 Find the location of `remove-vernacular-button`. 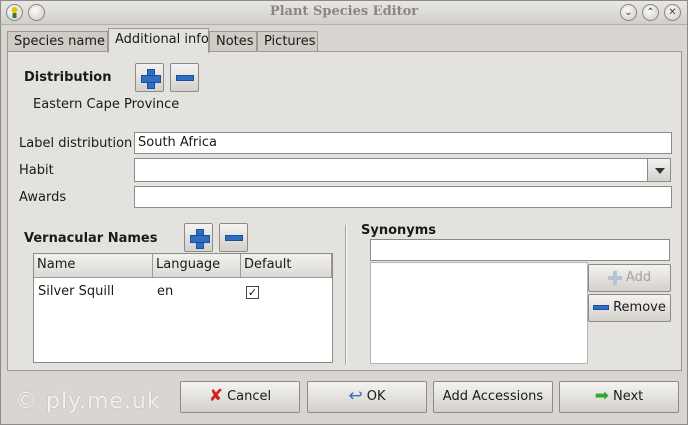

remove-vernacular-button is located at coordinates (233, 237).